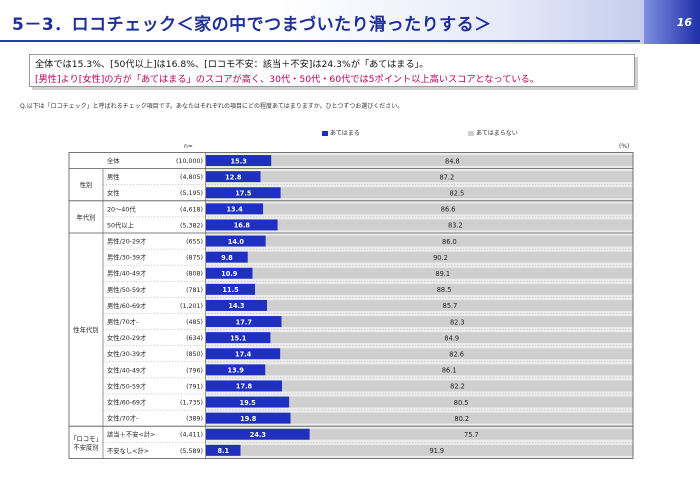 This screenshot has height=485, width=700. What do you see at coordinates (247, 403) in the screenshot?
I see `data-label-applies: 19.5` at bounding box center [247, 403].